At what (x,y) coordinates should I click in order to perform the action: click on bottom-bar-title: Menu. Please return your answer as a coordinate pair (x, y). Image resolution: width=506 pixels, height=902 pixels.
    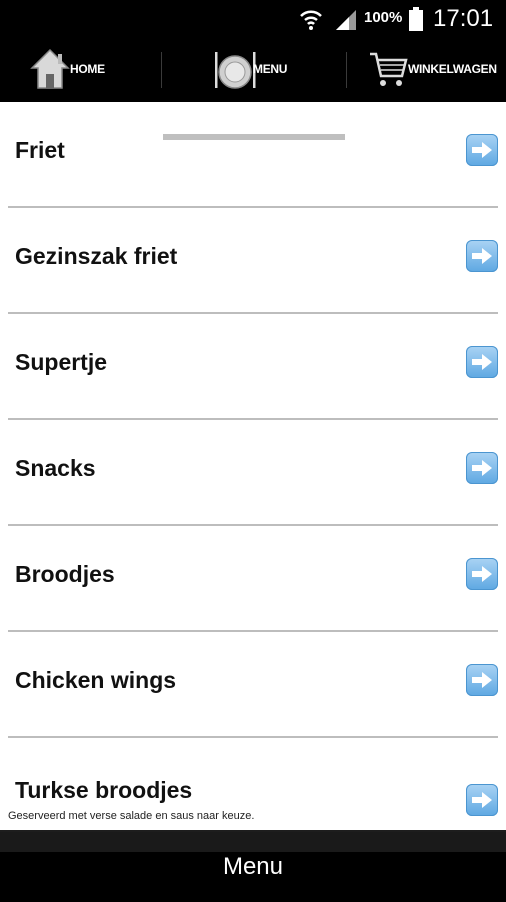
    Looking at the image, I should click on (253, 866).